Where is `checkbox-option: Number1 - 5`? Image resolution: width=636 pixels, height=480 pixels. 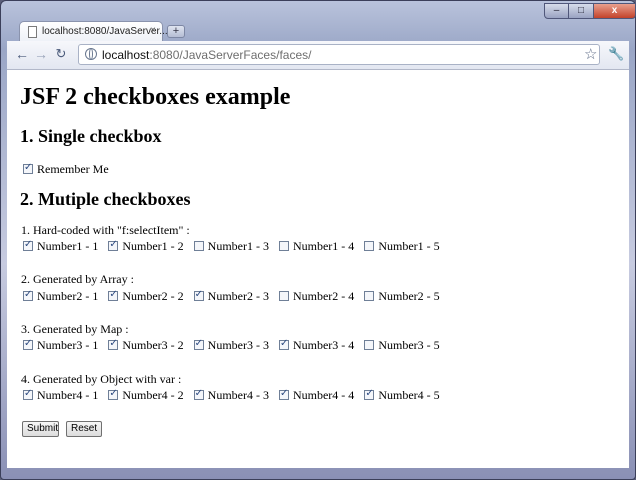
checkbox-option: Number1 - 5 is located at coordinates (402, 246).